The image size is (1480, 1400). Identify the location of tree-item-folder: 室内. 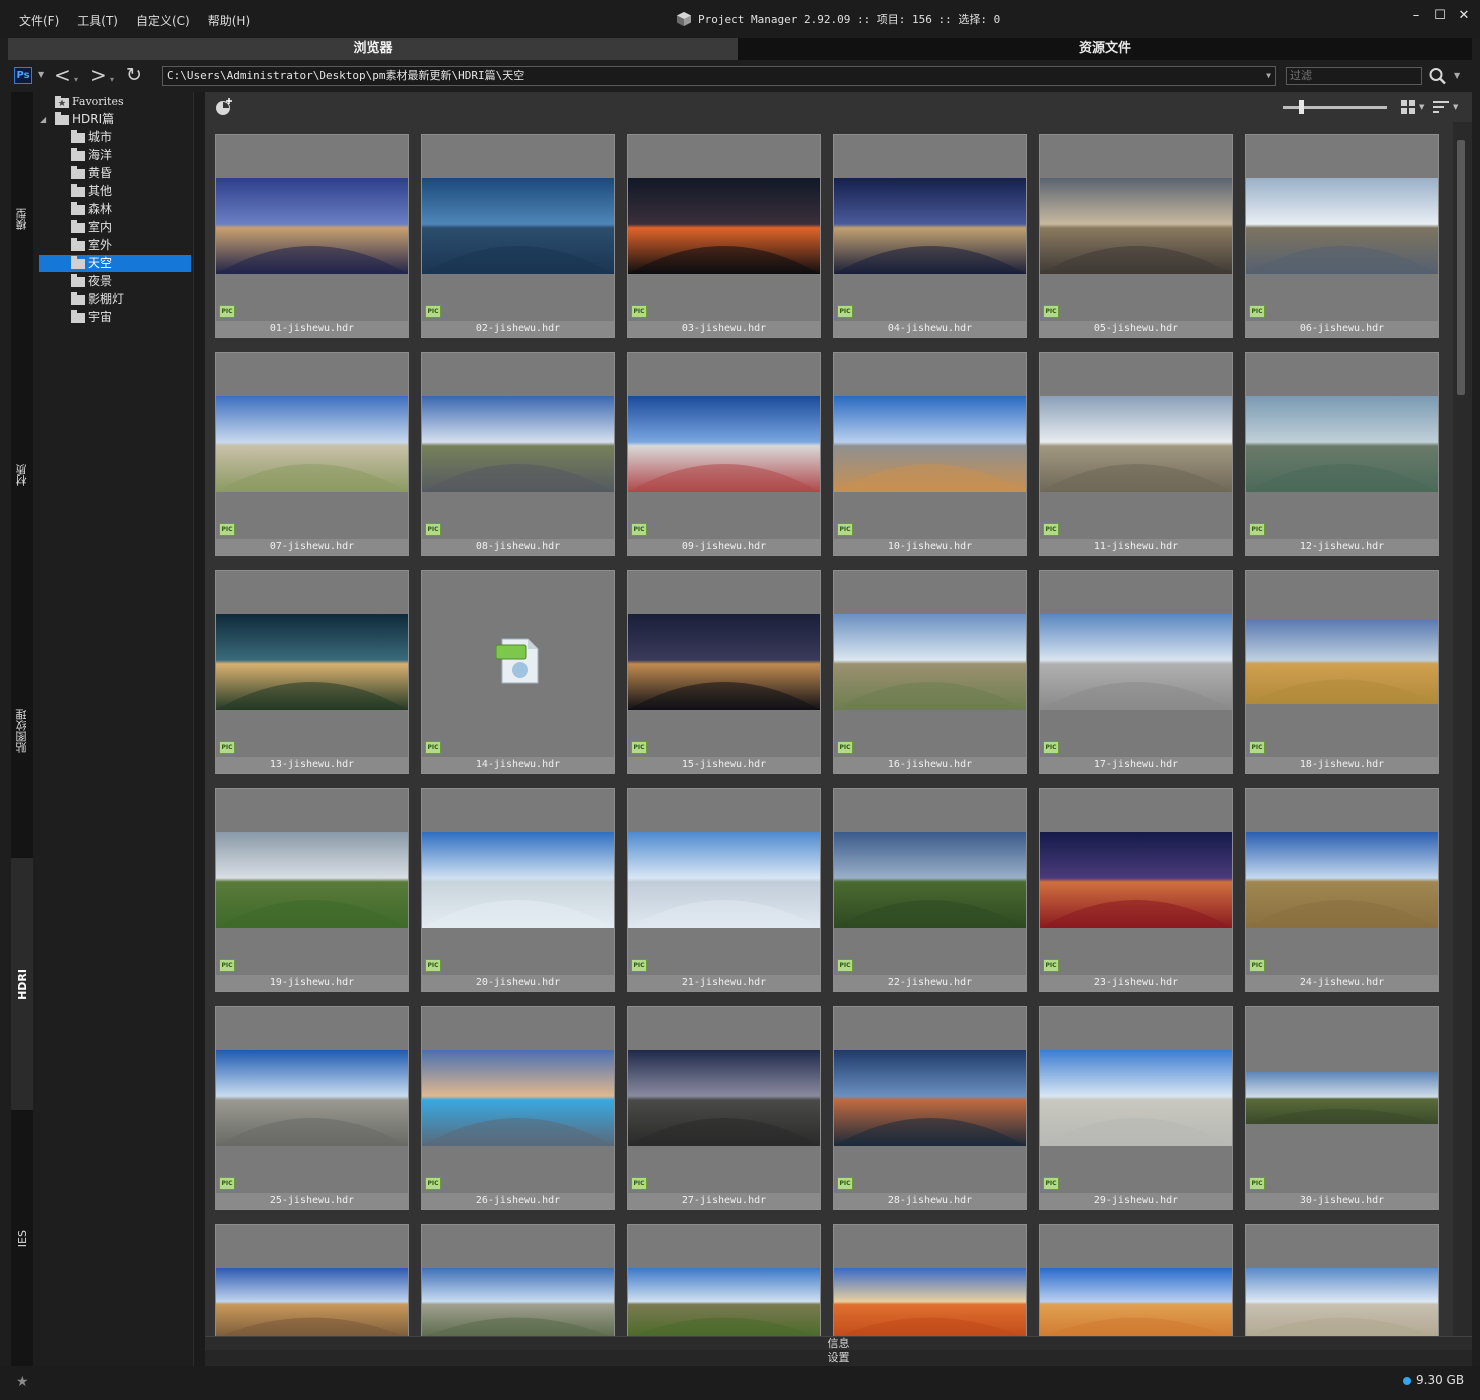
(91, 227).